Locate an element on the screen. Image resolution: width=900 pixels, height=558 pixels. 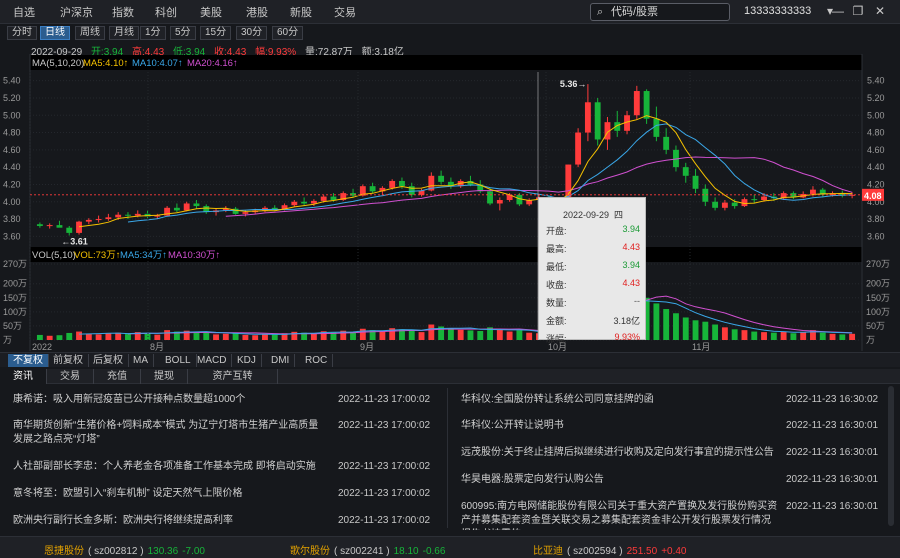
menu-item: 新股 is located at coordinates (301, 12).